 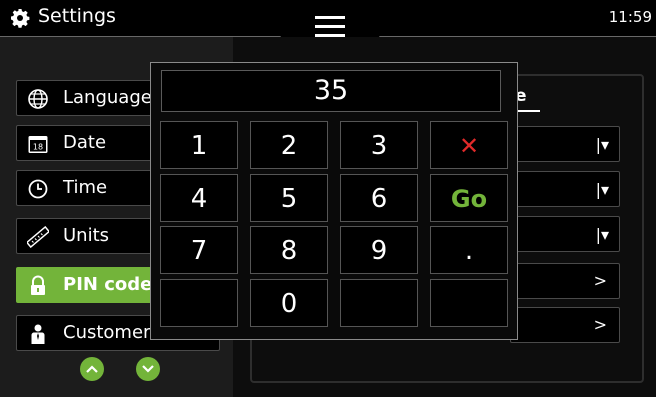 What do you see at coordinates (107, 97) in the screenshot?
I see `sidebar-item-label: Language` at bounding box center [107, 97].